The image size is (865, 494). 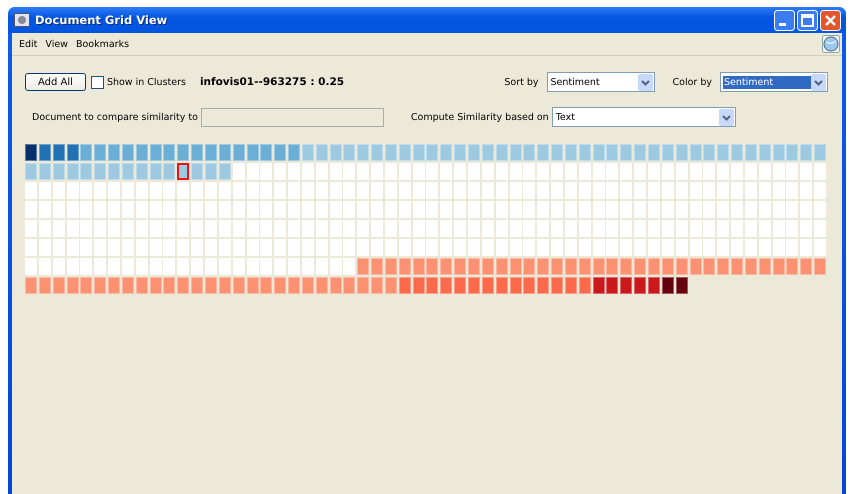 I want to click on menu-item: View, so click(x=56, y=44).